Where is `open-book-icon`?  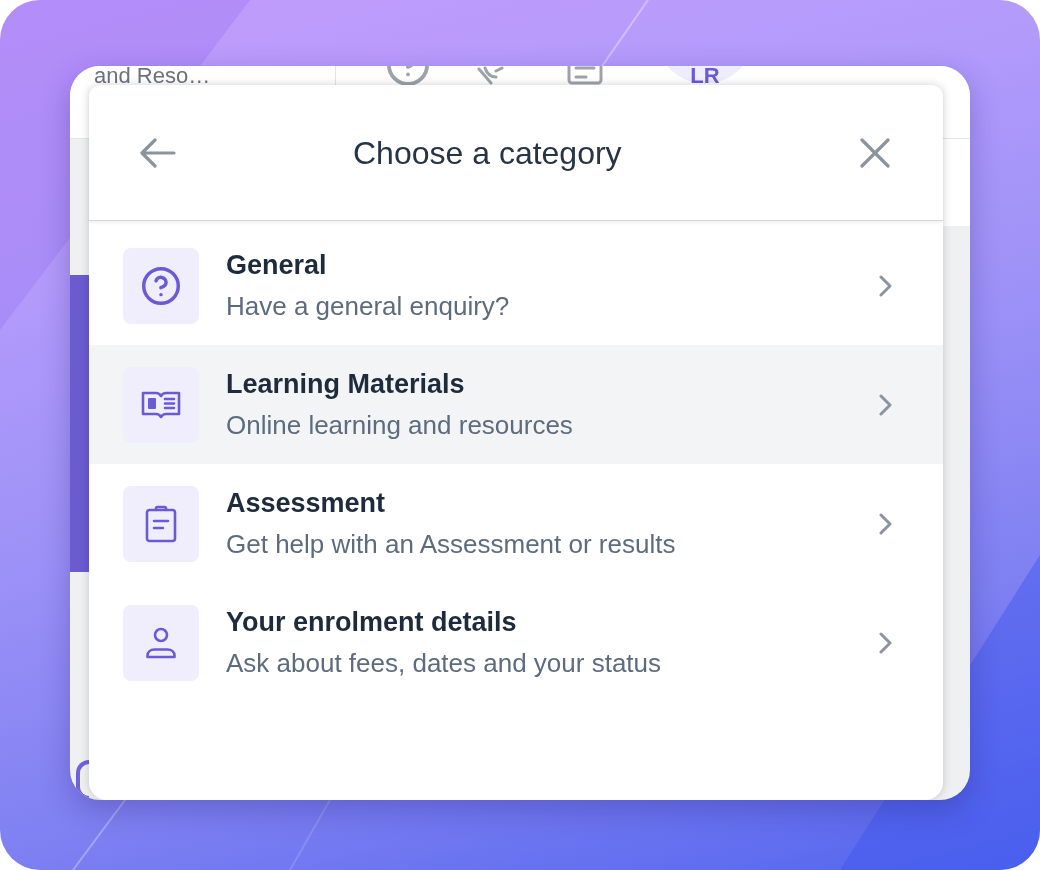 open-book-icon is located at coordinates (161, 404).